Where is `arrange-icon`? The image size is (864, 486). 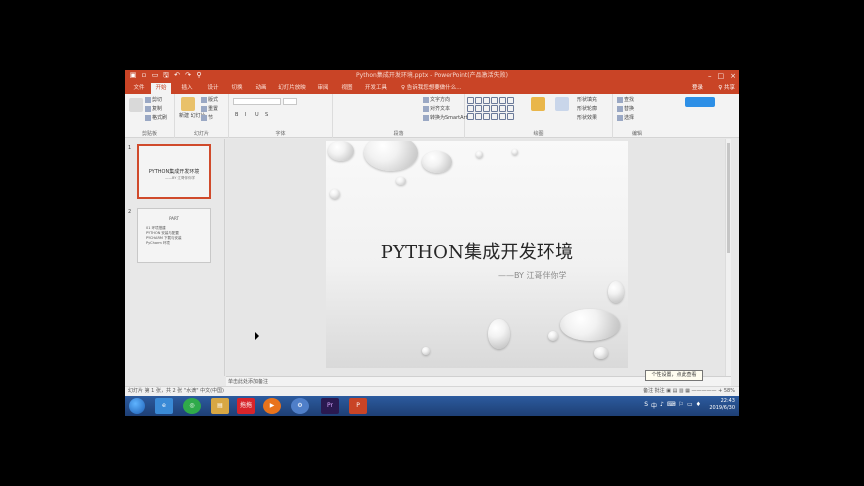
arrange-icon is located at coordinates (538, 104).